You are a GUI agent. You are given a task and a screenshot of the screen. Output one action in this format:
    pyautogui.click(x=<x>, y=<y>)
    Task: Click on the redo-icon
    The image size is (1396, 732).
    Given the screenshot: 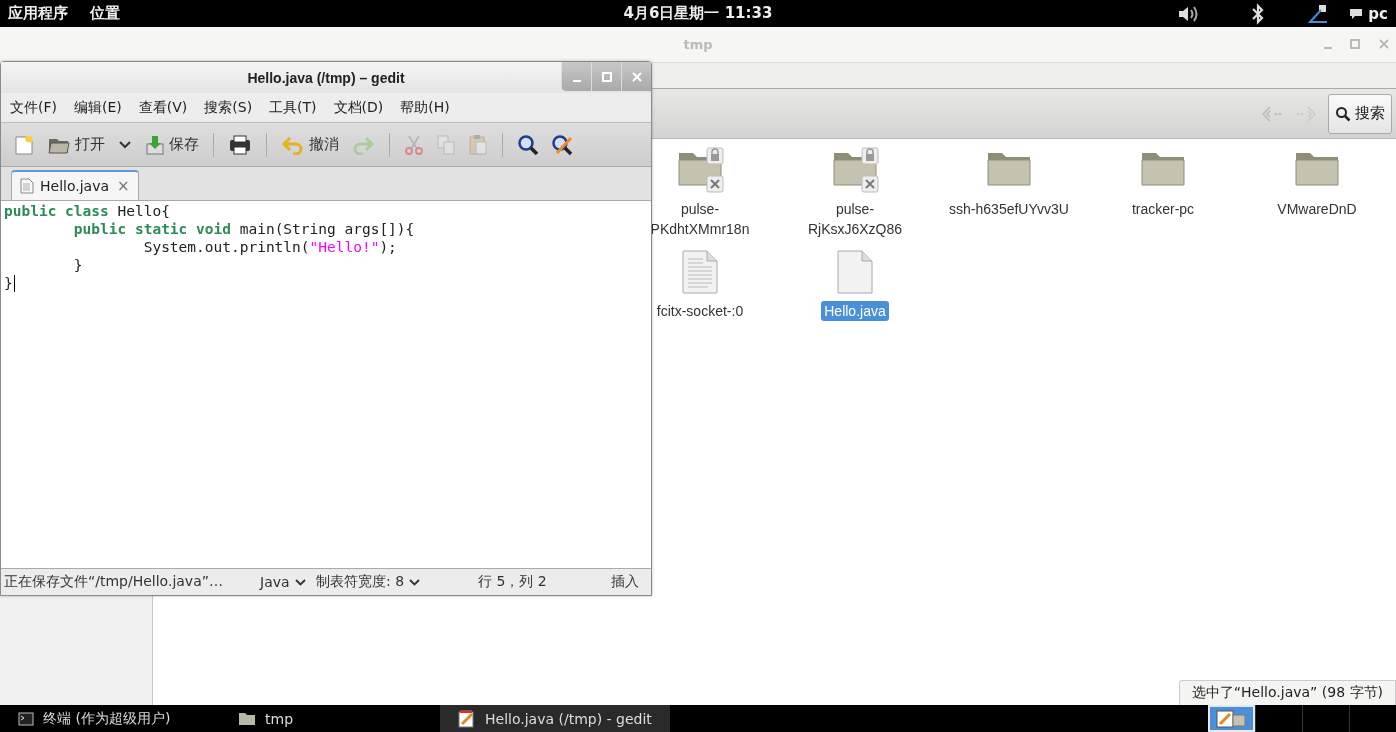 What is the action you would take?
    pyautogui.click(x=363, y=144)
    